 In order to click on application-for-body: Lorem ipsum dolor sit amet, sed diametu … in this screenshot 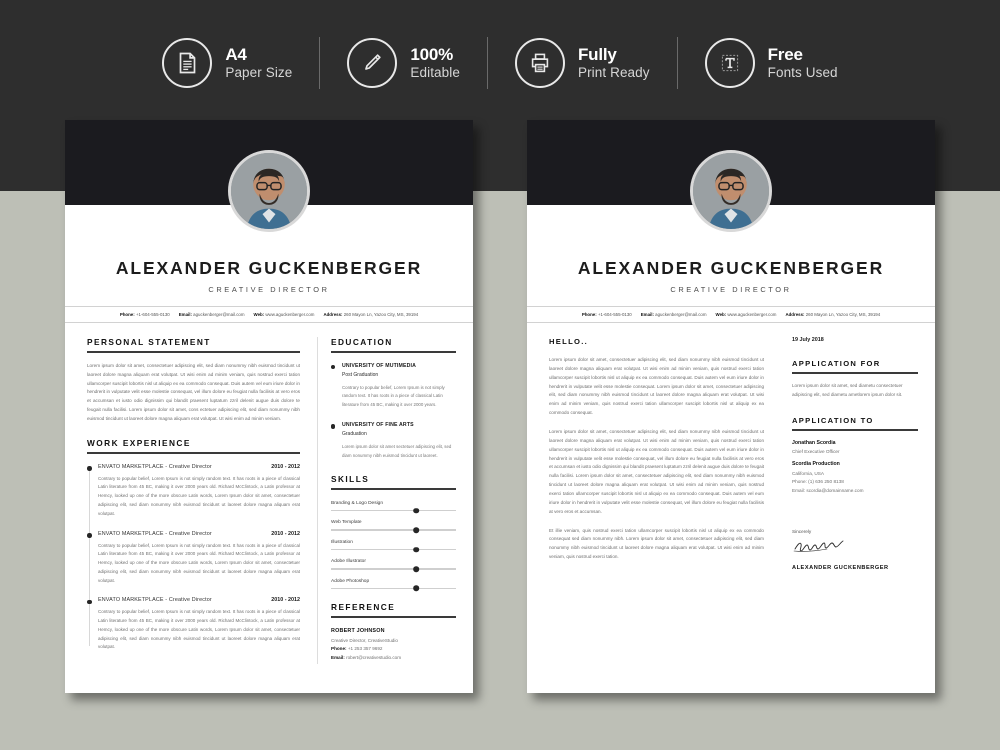, I will do `click(847, 390)`.